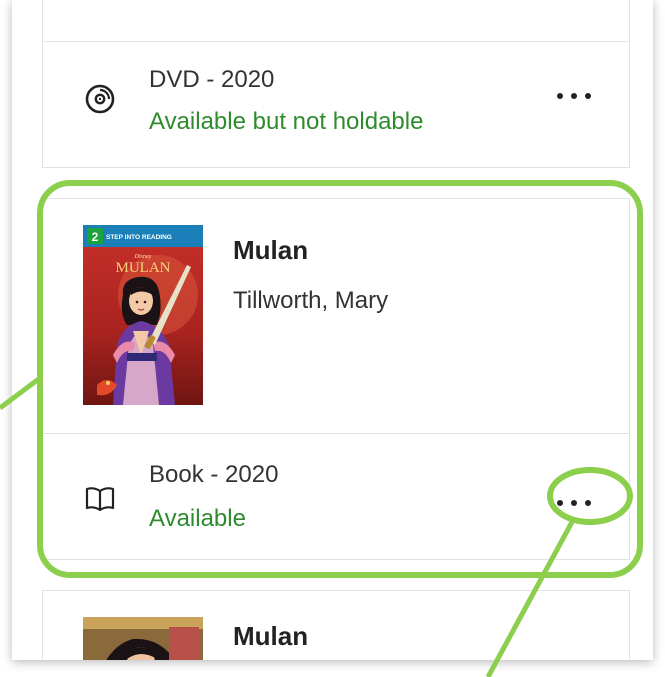 The height and width of the screenshot is (677, 665). I want to click on book-format-label: Book - 2020, so click(214, 474).